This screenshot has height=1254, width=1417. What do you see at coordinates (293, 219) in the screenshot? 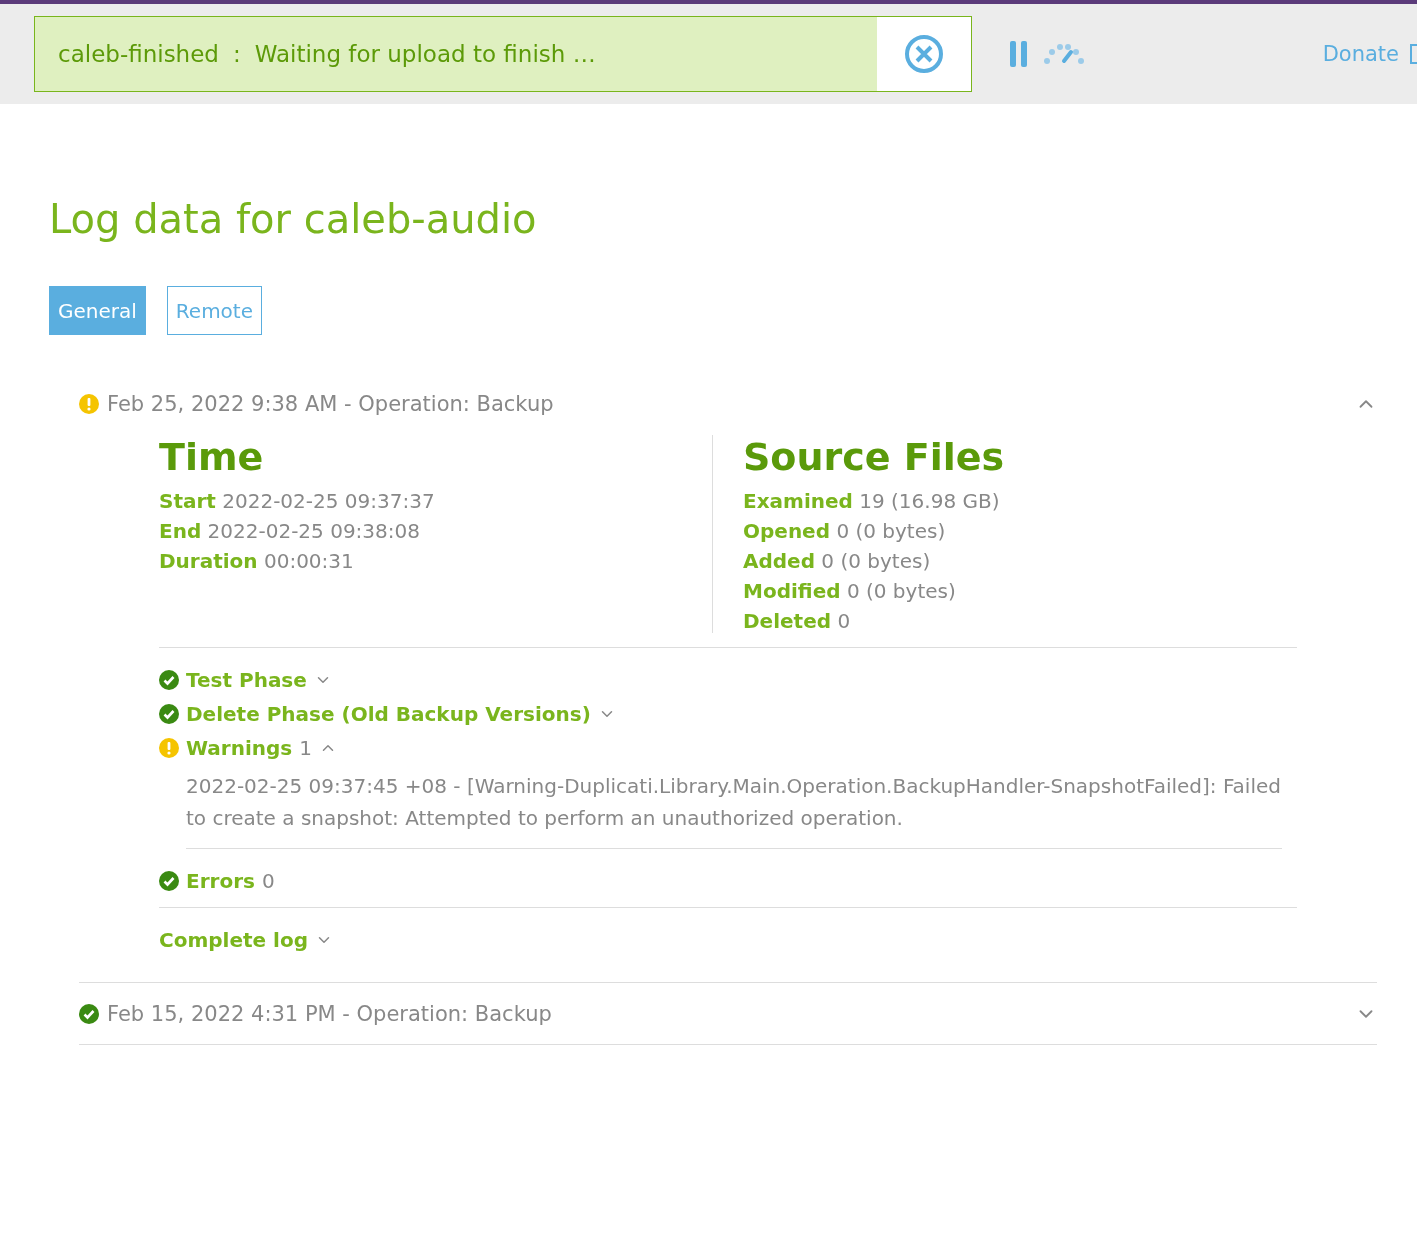
I see `page-title: Log data for caleb-audio` at bounding box center [293, 219].